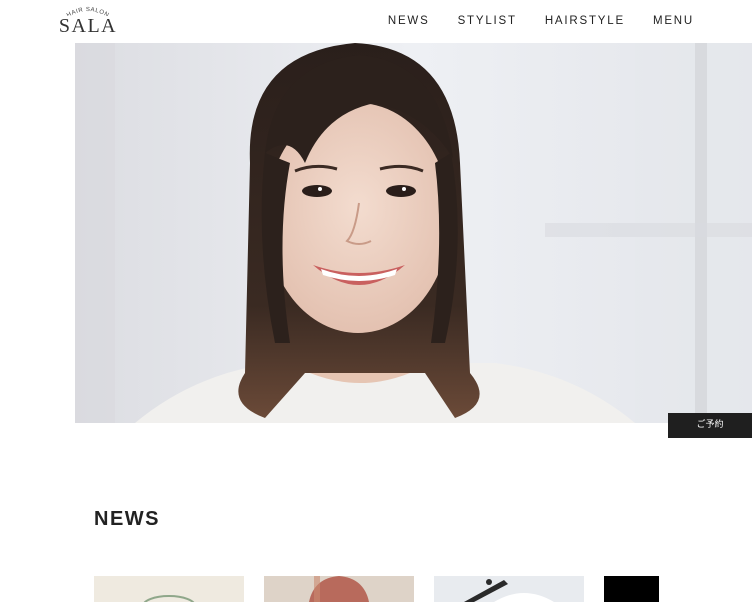 The image size is (752, 602). I want to click on logo: HAIR SALON SALA, so click(88, 22).